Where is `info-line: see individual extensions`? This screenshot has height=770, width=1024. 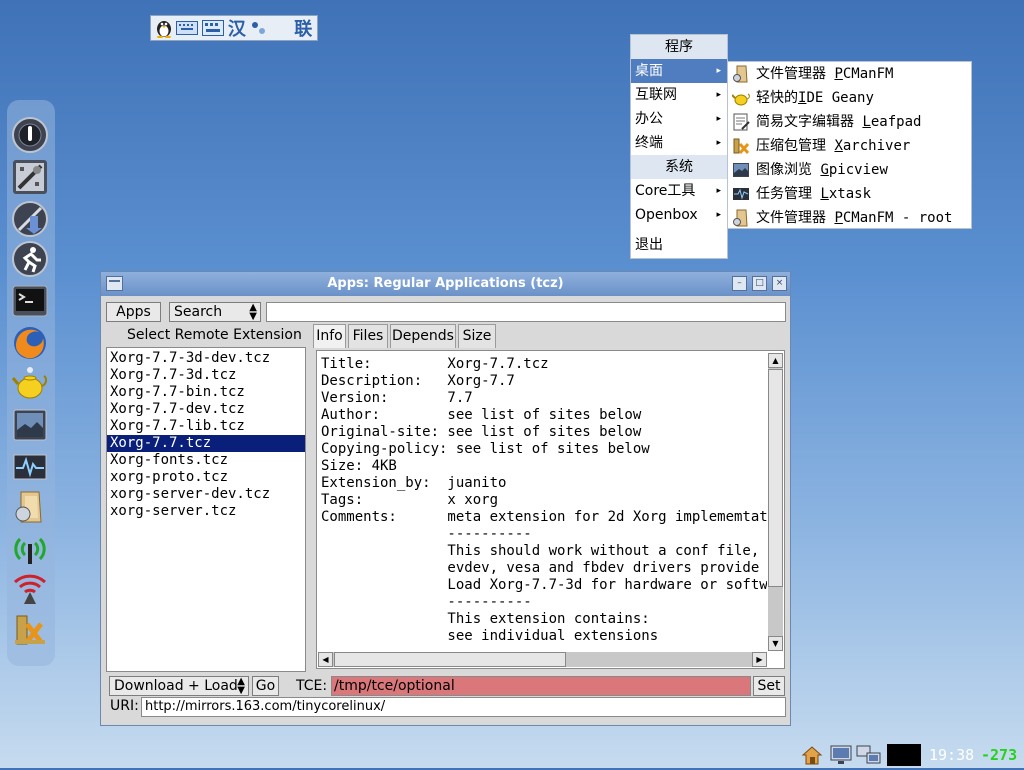 info-line: see individual extensions is located at coordinates (490, 636).